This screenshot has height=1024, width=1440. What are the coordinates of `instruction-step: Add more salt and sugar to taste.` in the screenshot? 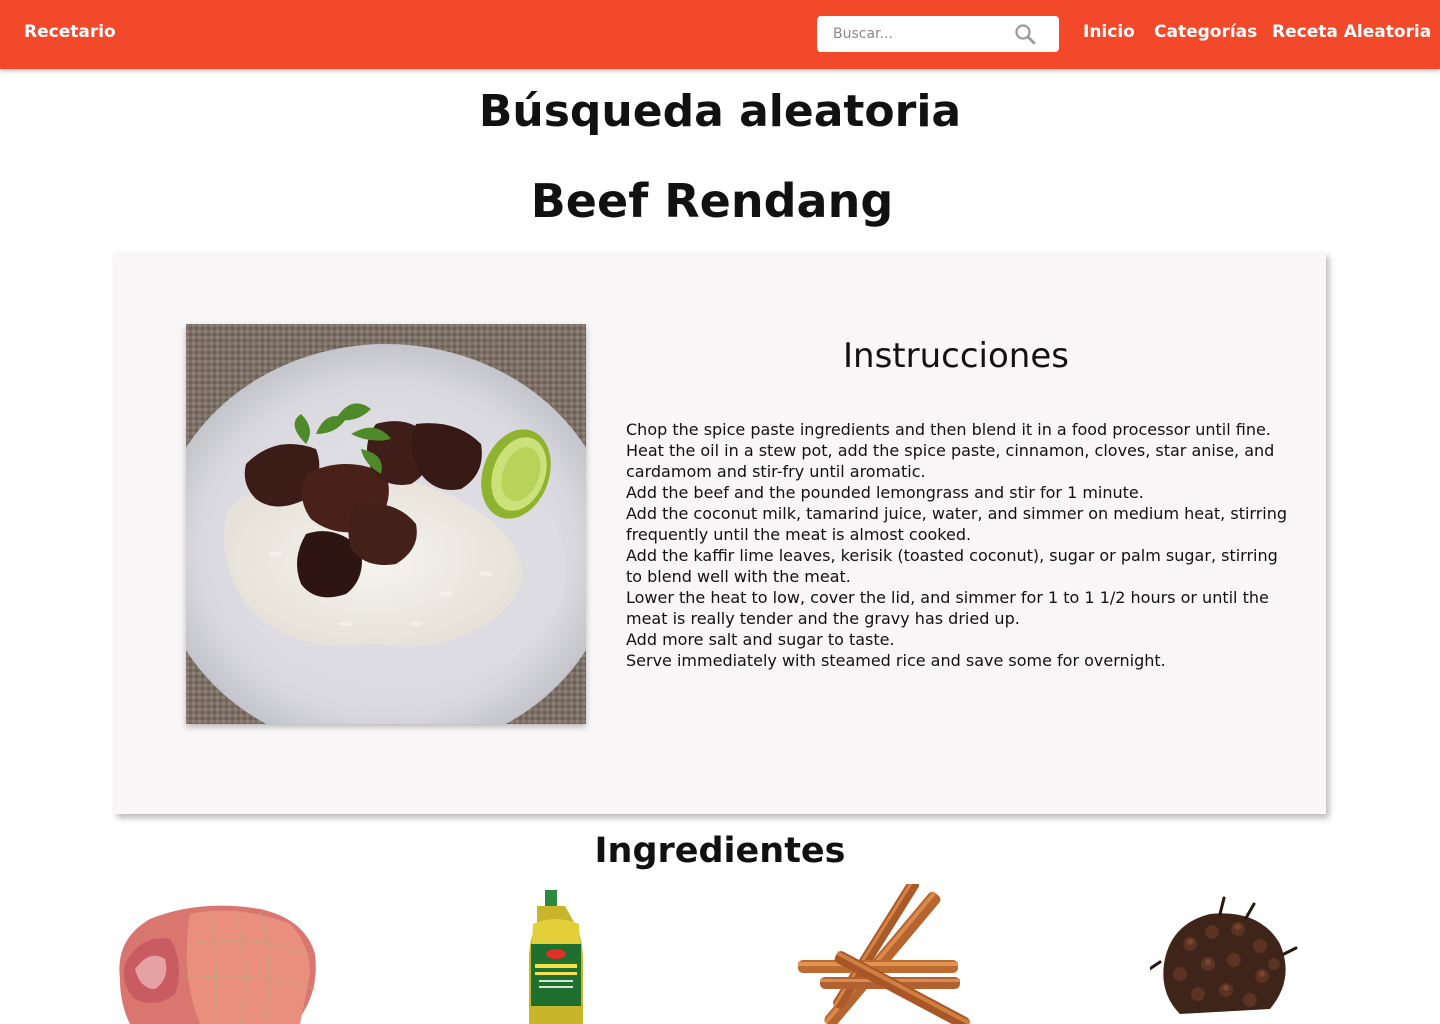 It's located at (760, 639).